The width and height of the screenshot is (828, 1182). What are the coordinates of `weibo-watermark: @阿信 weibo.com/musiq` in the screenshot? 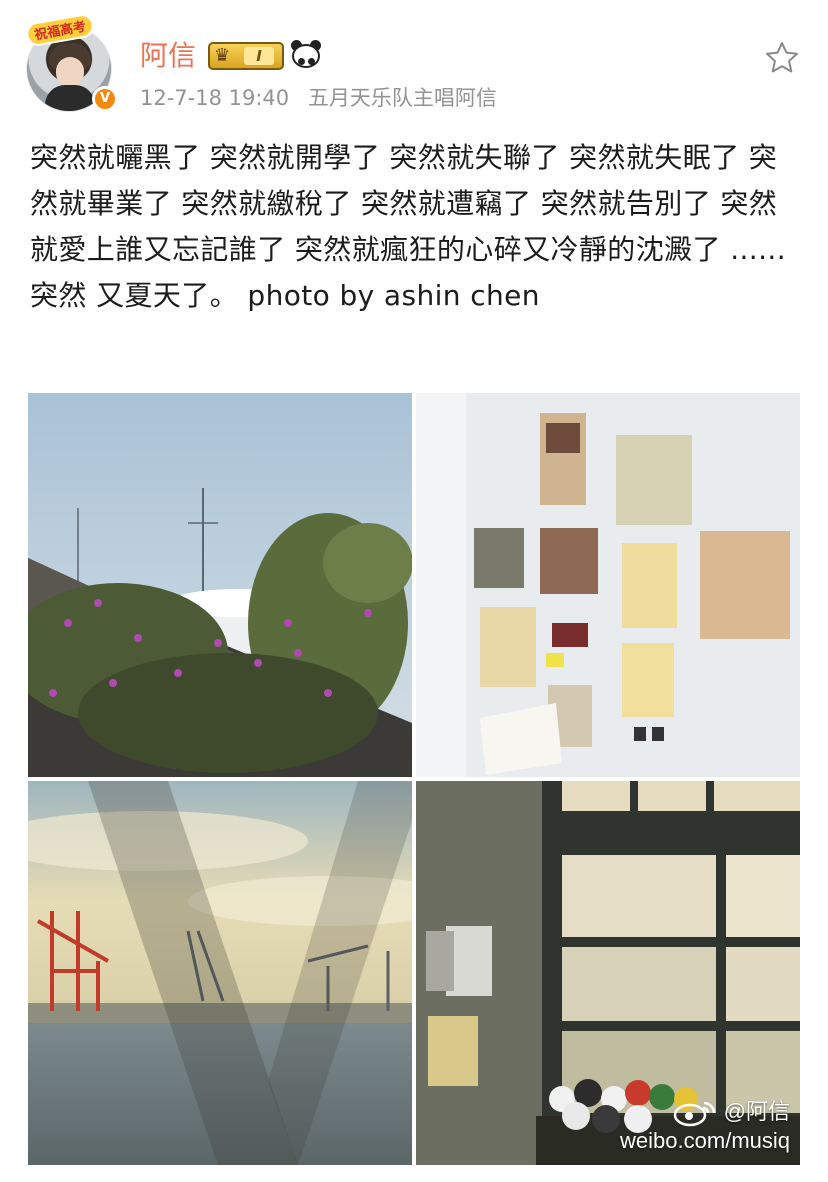 It's located at (705, 1126).